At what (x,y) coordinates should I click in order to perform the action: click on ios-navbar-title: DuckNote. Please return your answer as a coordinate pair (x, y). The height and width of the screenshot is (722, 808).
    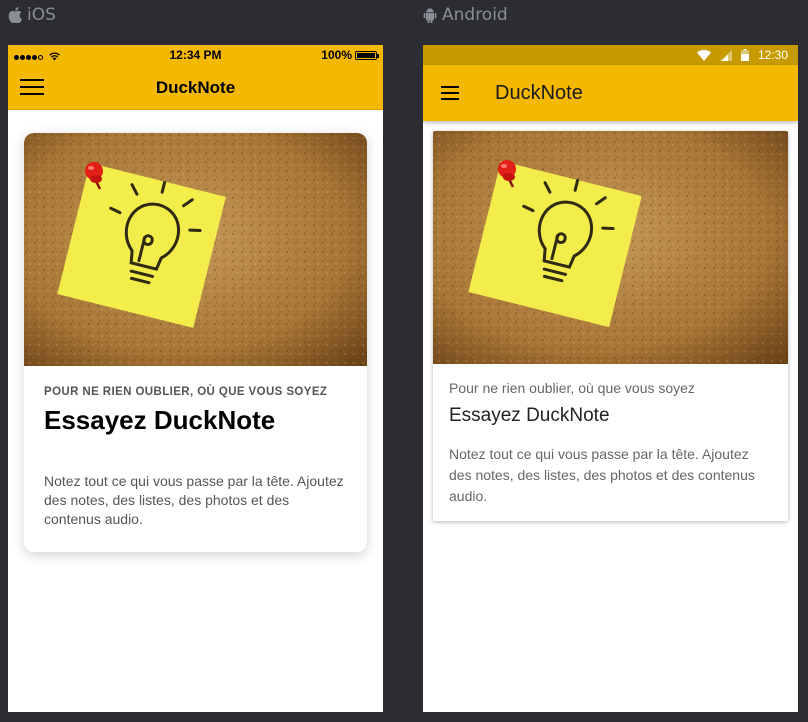
    Looking at the image, I should click on (195, 87).